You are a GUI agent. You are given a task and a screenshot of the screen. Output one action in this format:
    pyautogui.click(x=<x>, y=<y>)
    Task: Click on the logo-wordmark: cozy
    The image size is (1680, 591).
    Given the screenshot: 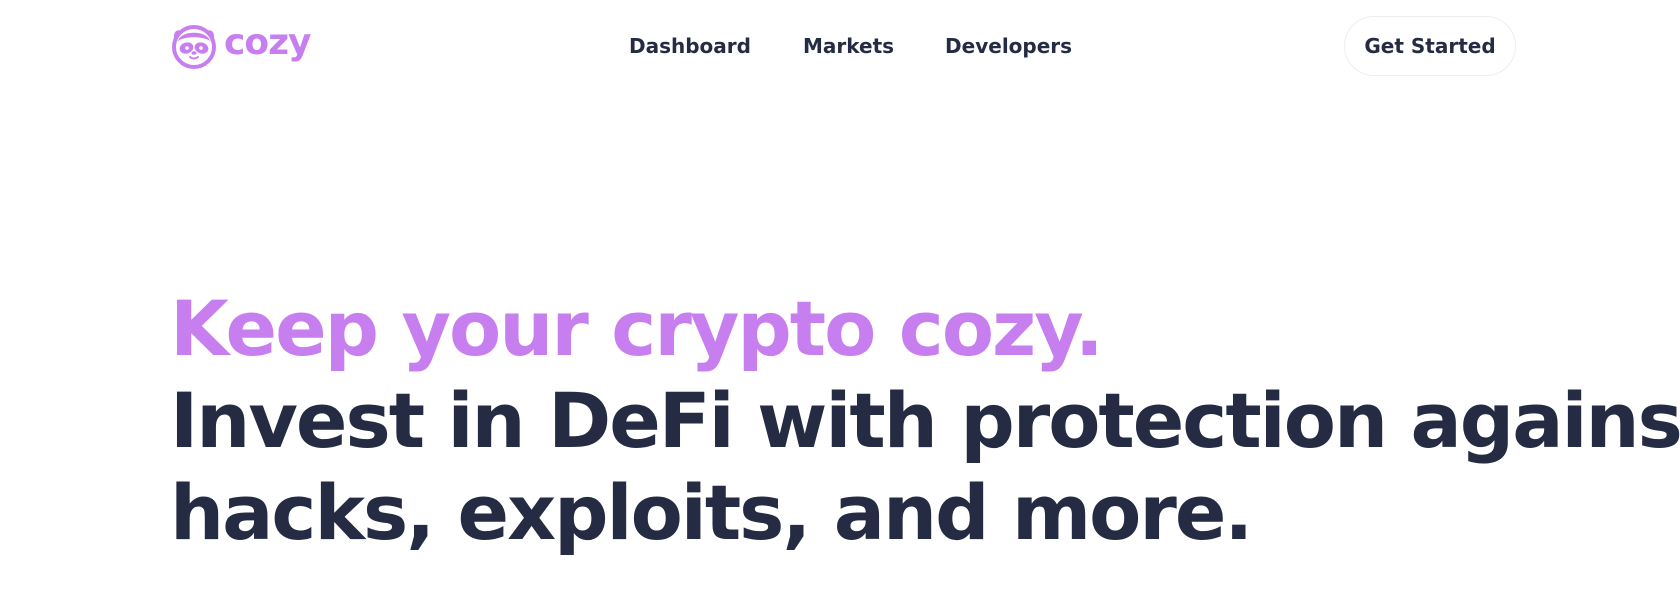 What is the action you would take?
    pyautogui.click(x=267, y=42)
    